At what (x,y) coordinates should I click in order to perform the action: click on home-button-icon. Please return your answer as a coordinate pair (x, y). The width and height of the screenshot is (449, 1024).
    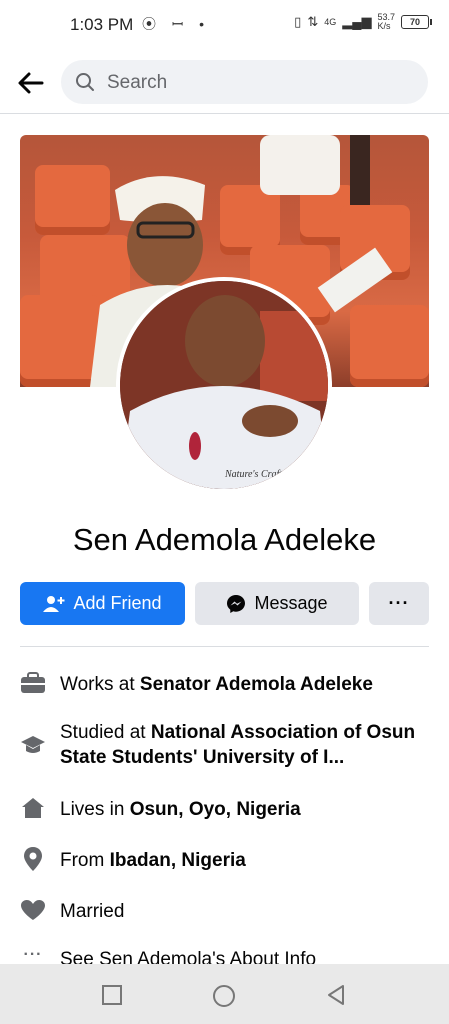
    Looking at the image, I should click on (224, 996).